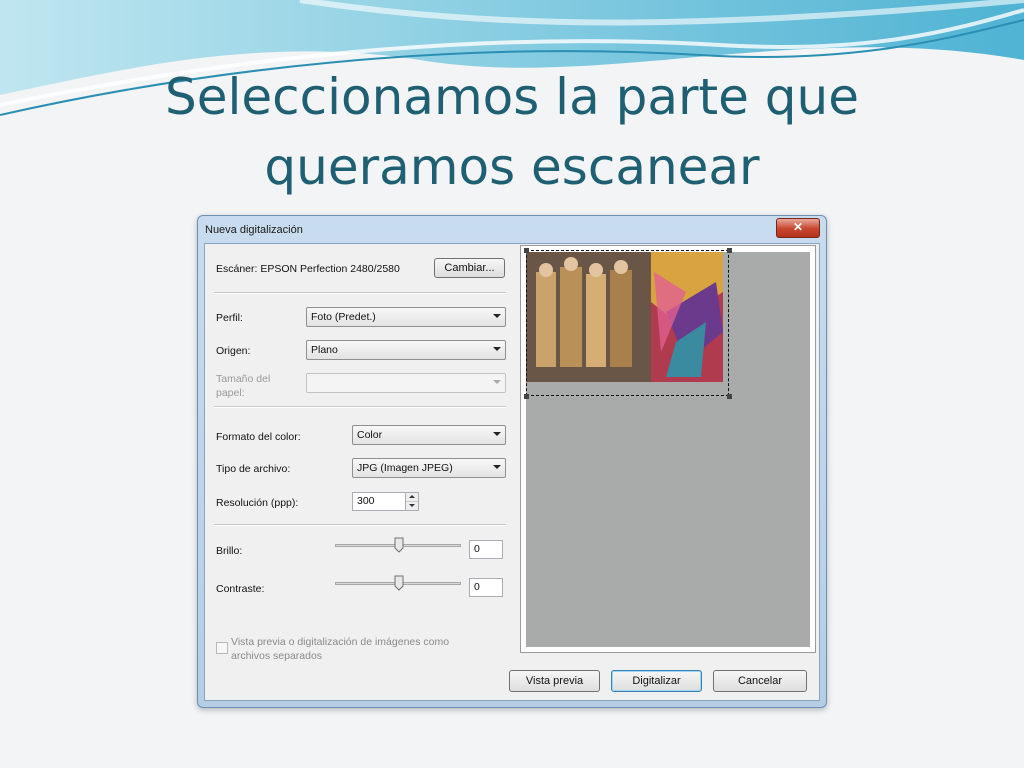  What do you see at coordinates (405, 468) in the screenshot?
I see `file-type-value: JPG (Imagen JPEG)` at bounding box center [405, 468].